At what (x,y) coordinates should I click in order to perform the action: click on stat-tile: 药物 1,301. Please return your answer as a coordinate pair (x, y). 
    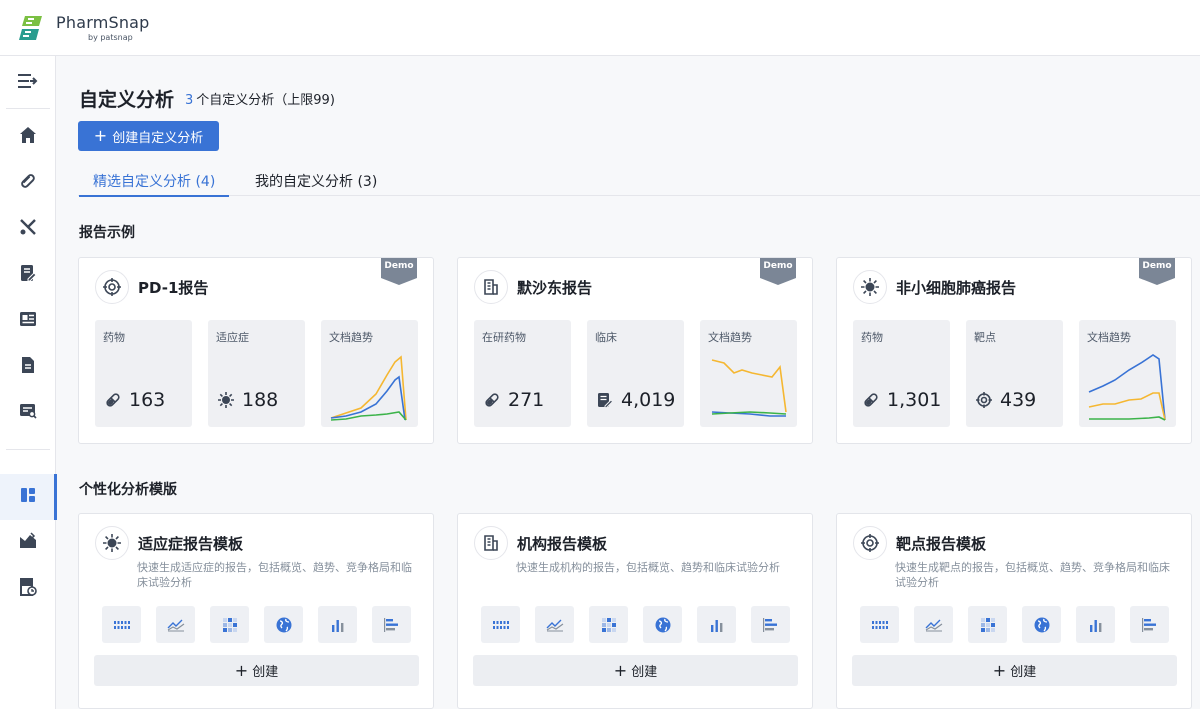
    Looking at the image, I should click on (901, 373).